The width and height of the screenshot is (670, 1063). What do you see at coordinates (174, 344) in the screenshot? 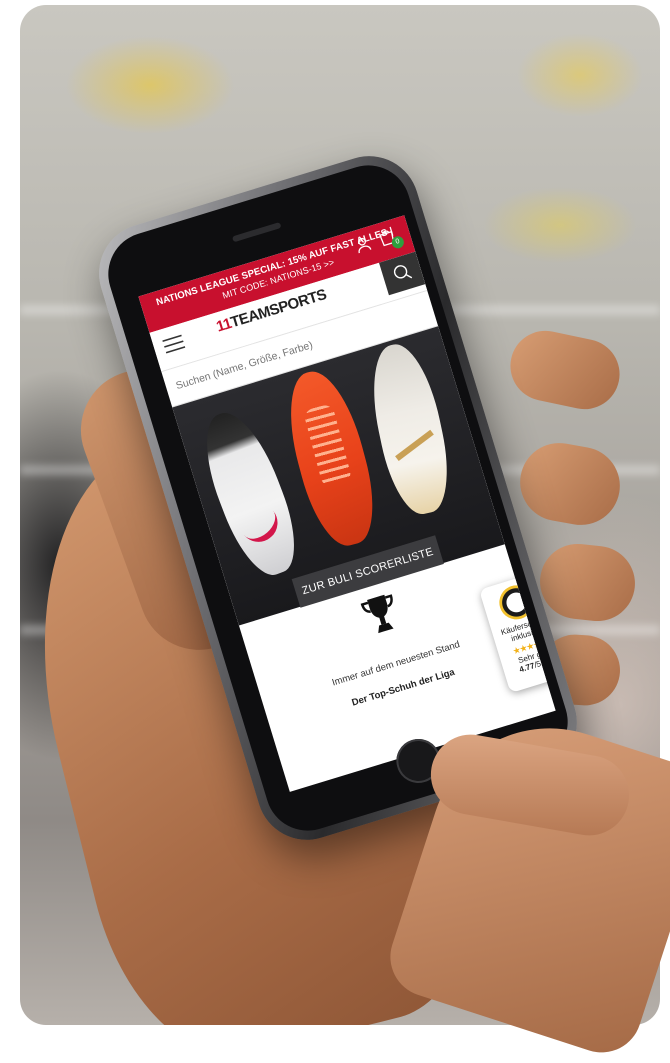
I see `hamburger-menu-icon` at bounding box center [174, 344].